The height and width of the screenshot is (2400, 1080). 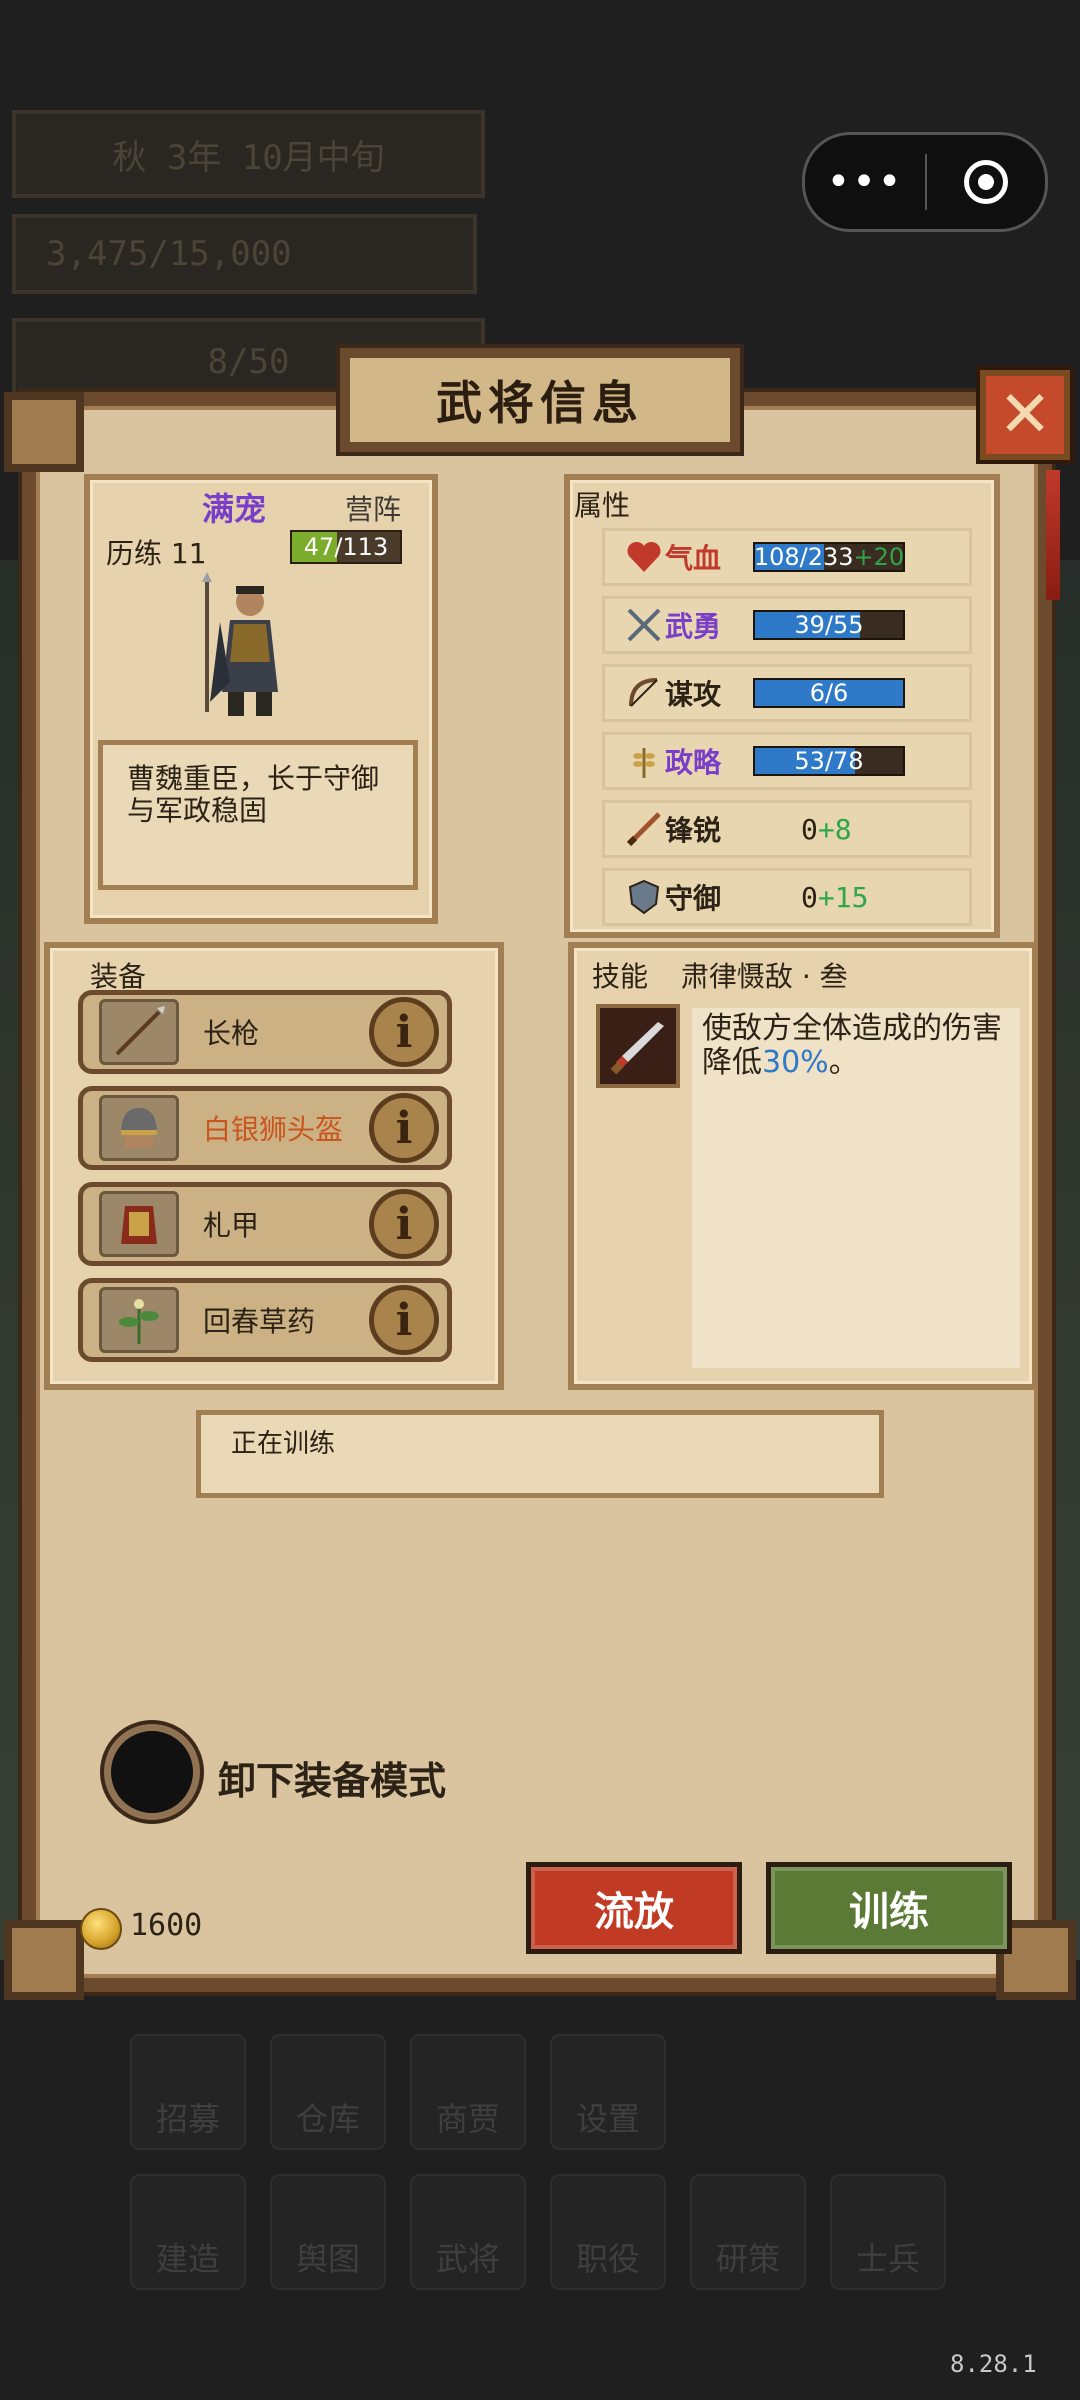 I want to click on season-display: 秋 3年 10月中旬, so click(x=248, y=154).